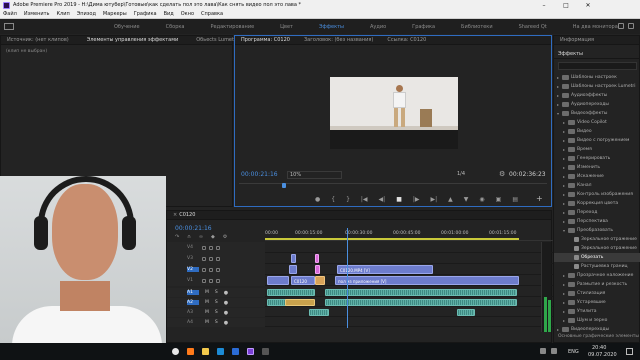 The width and height of the screenshot is (640, 360). Describe the element at coordinates (434, 199) in the screenshot. I see `go-to-out-icon: ▶|` at that location.